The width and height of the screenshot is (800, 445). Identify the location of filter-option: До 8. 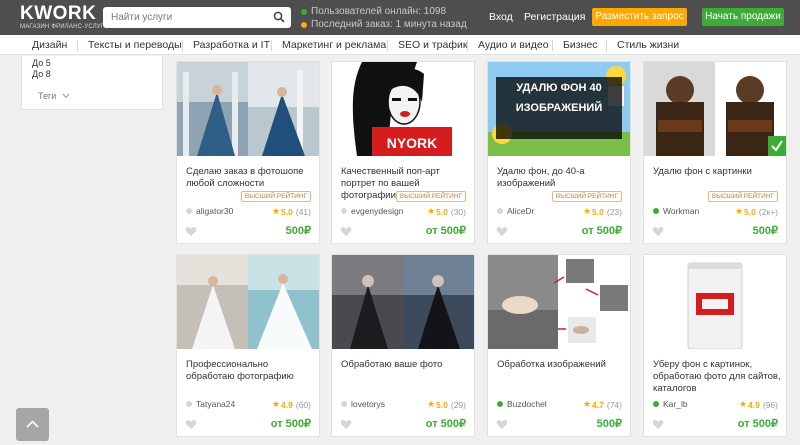
(41, 74).